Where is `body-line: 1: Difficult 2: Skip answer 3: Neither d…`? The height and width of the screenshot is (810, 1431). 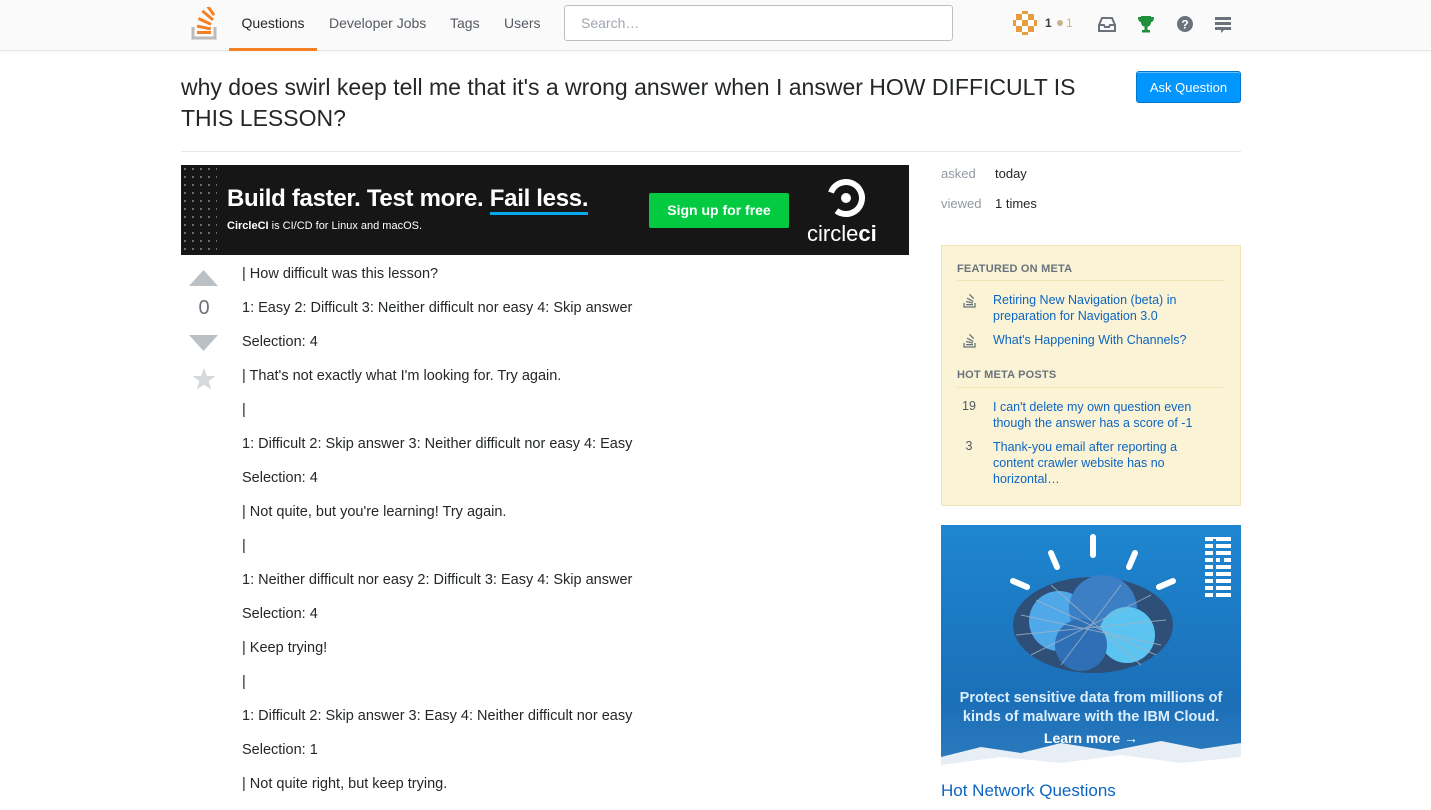 body-line: 1: Difficult 2: Skip answer 3: Neither d… is located at coordinates (437, 444).